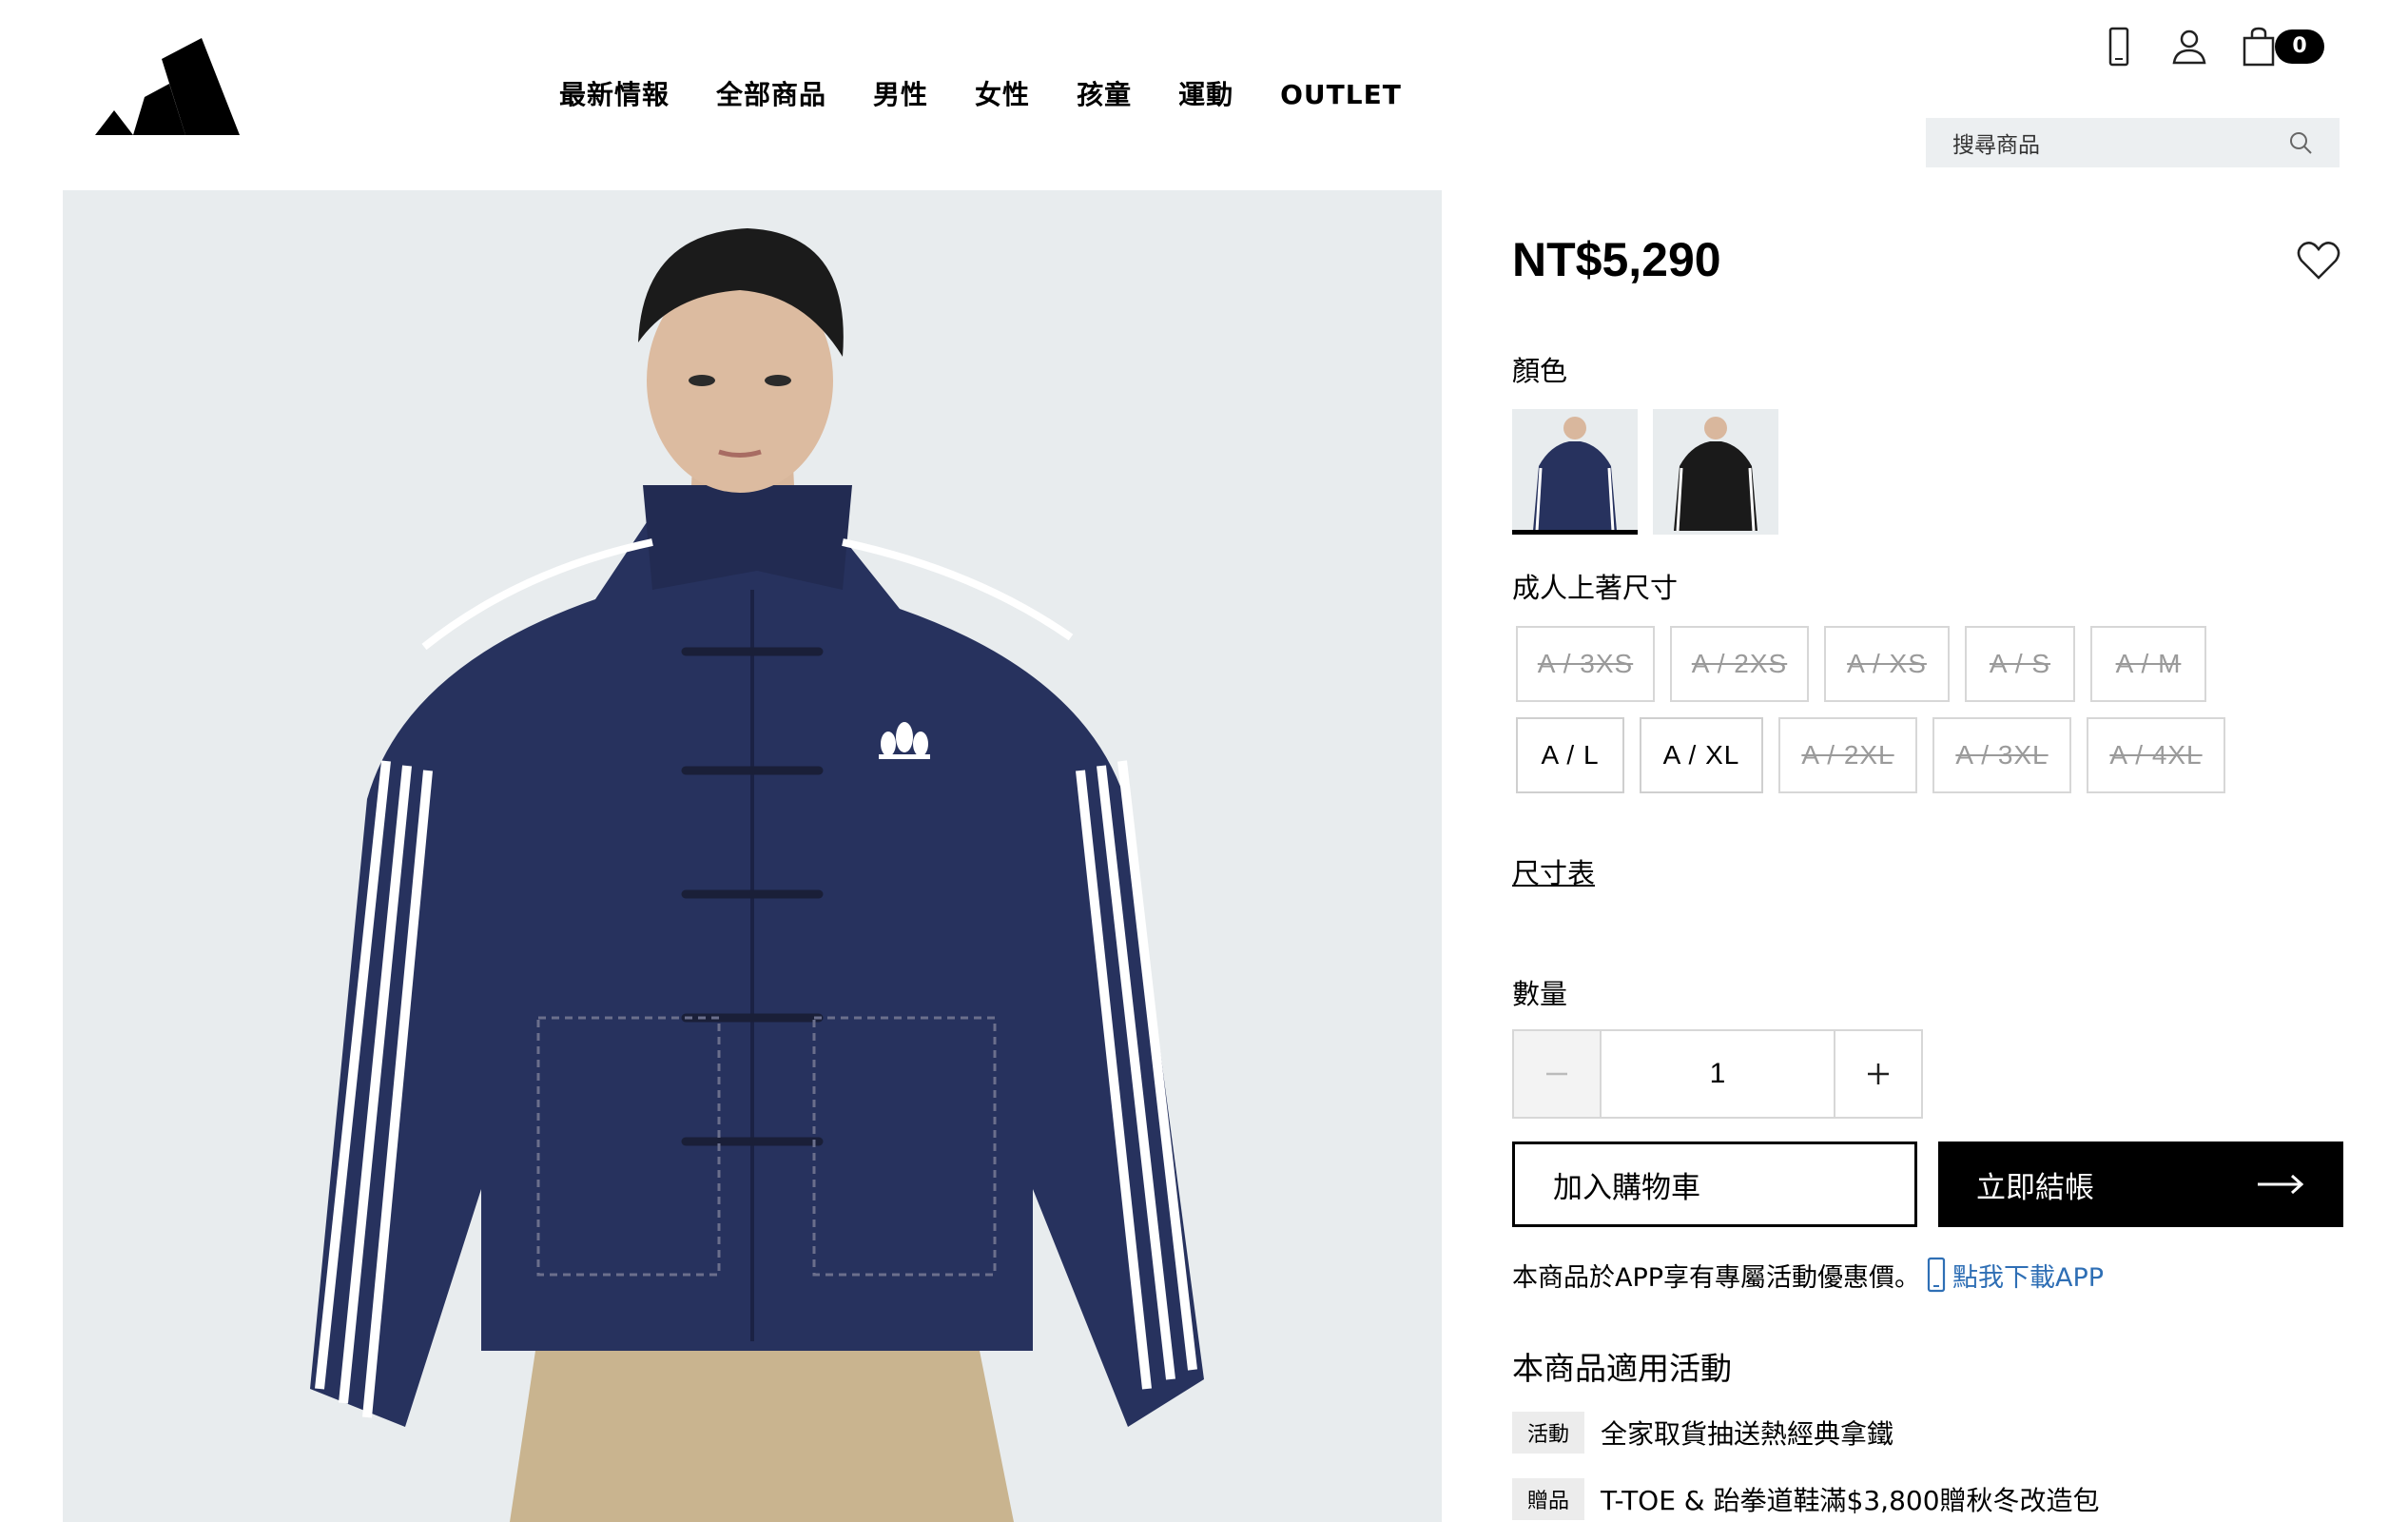 The height and width of the screenshot is (1522, 2408). I want to click on adidas-logo, so click(176, 89).